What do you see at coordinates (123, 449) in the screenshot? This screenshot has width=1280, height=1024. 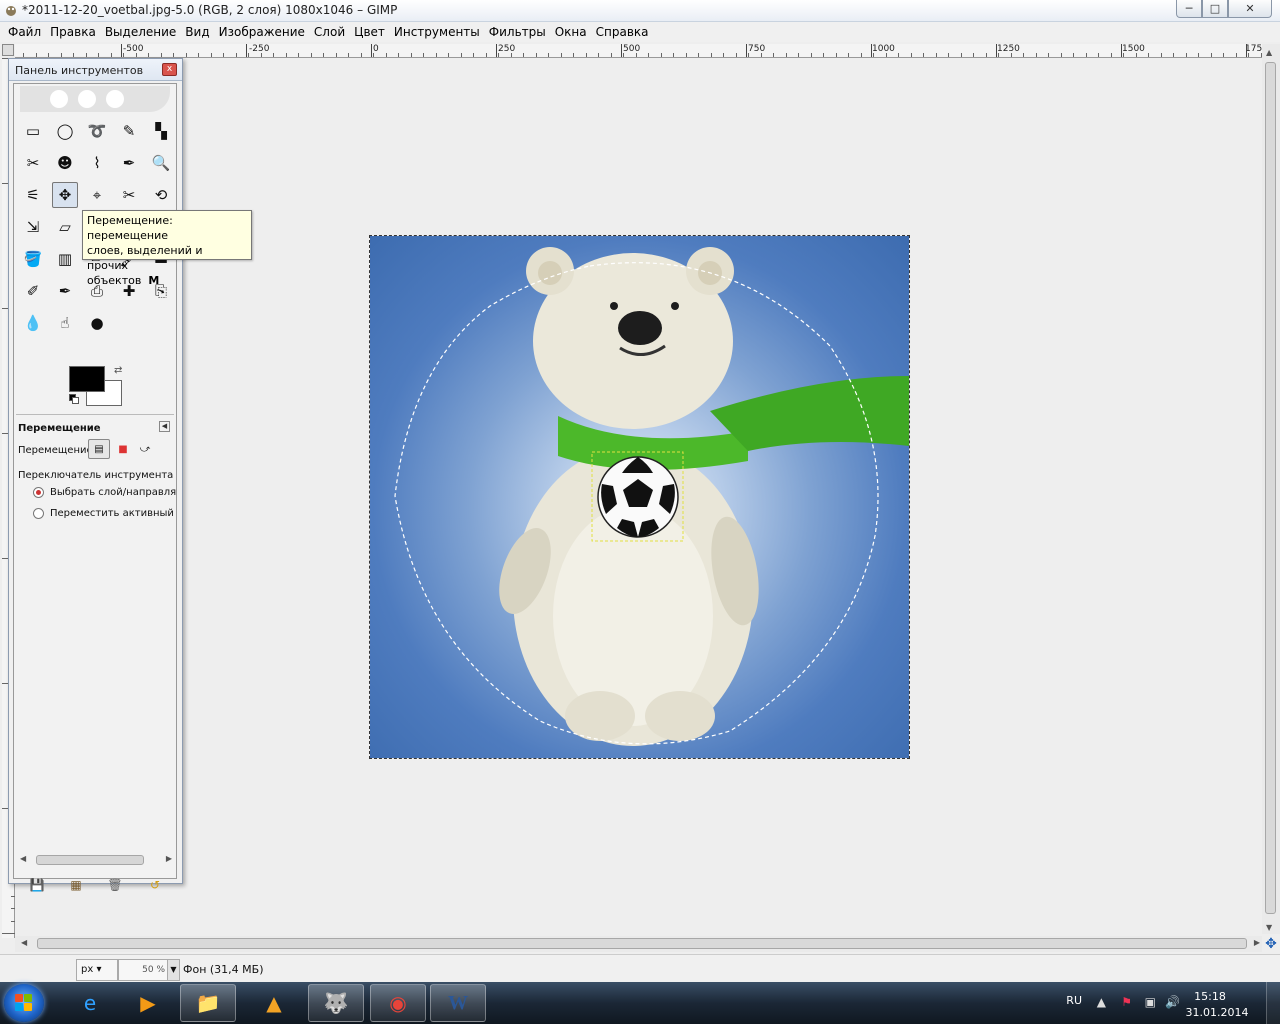 I see `move-selection-mode-button: ■` at bounding box center [123, 449].